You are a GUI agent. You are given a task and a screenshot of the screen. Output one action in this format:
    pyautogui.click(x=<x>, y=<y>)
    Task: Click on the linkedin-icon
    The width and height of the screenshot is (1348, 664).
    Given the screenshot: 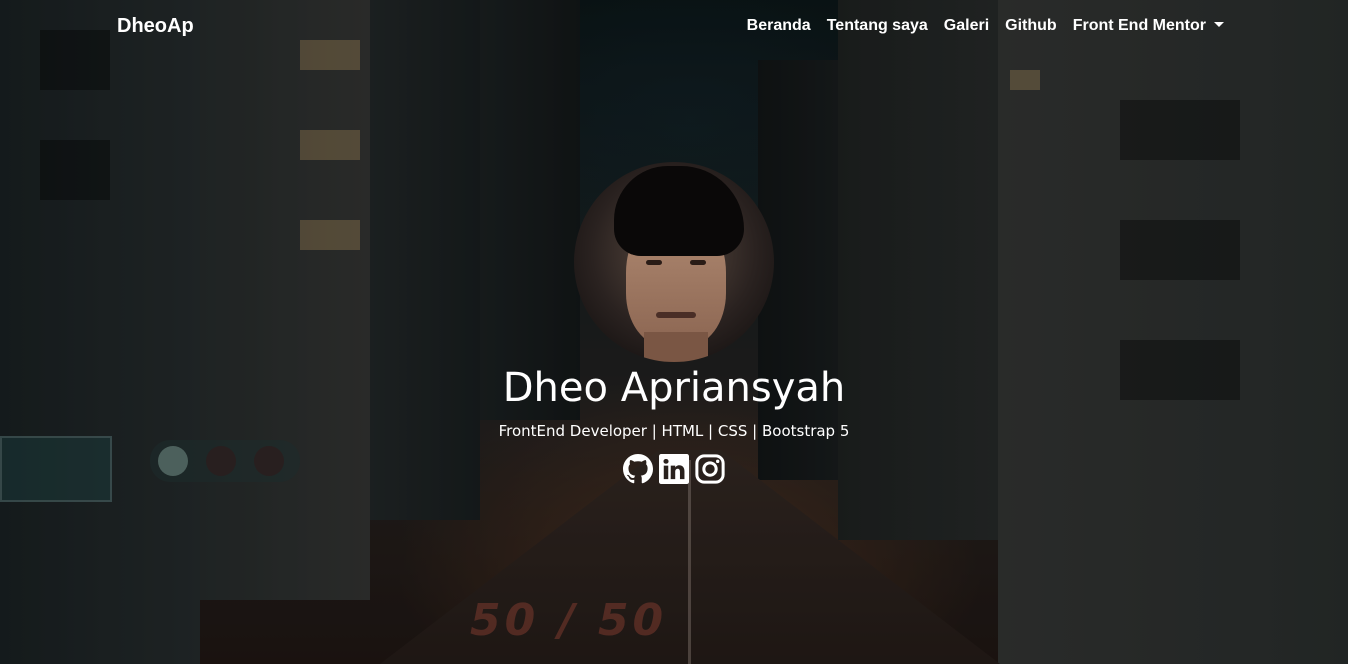 What is the action you would take?
    pyautogui.click(x=674, y=469)
    